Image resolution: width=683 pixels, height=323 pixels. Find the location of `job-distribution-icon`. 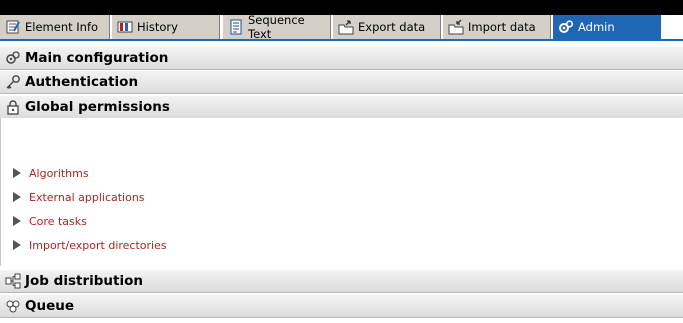

job-distribution-icon is located at coordinates (13, 281).